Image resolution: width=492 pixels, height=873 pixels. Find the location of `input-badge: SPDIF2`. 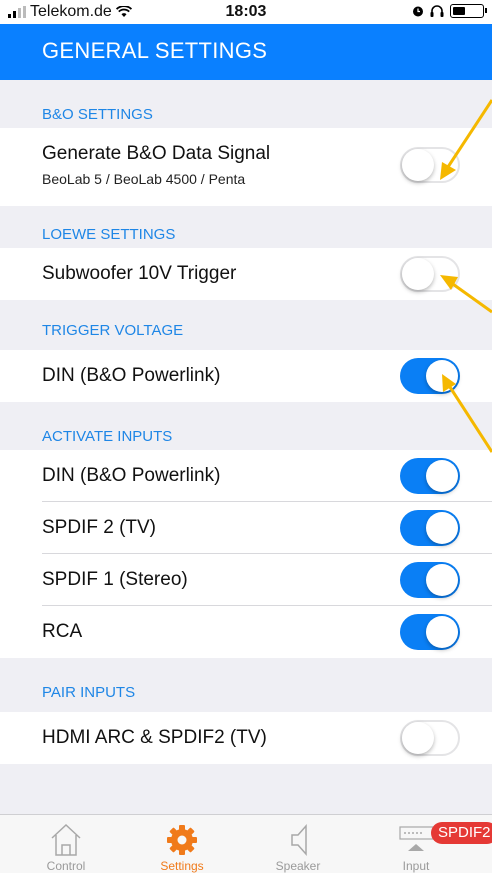

input-badge: SPDIF2 is located at coordinates (461, 833).